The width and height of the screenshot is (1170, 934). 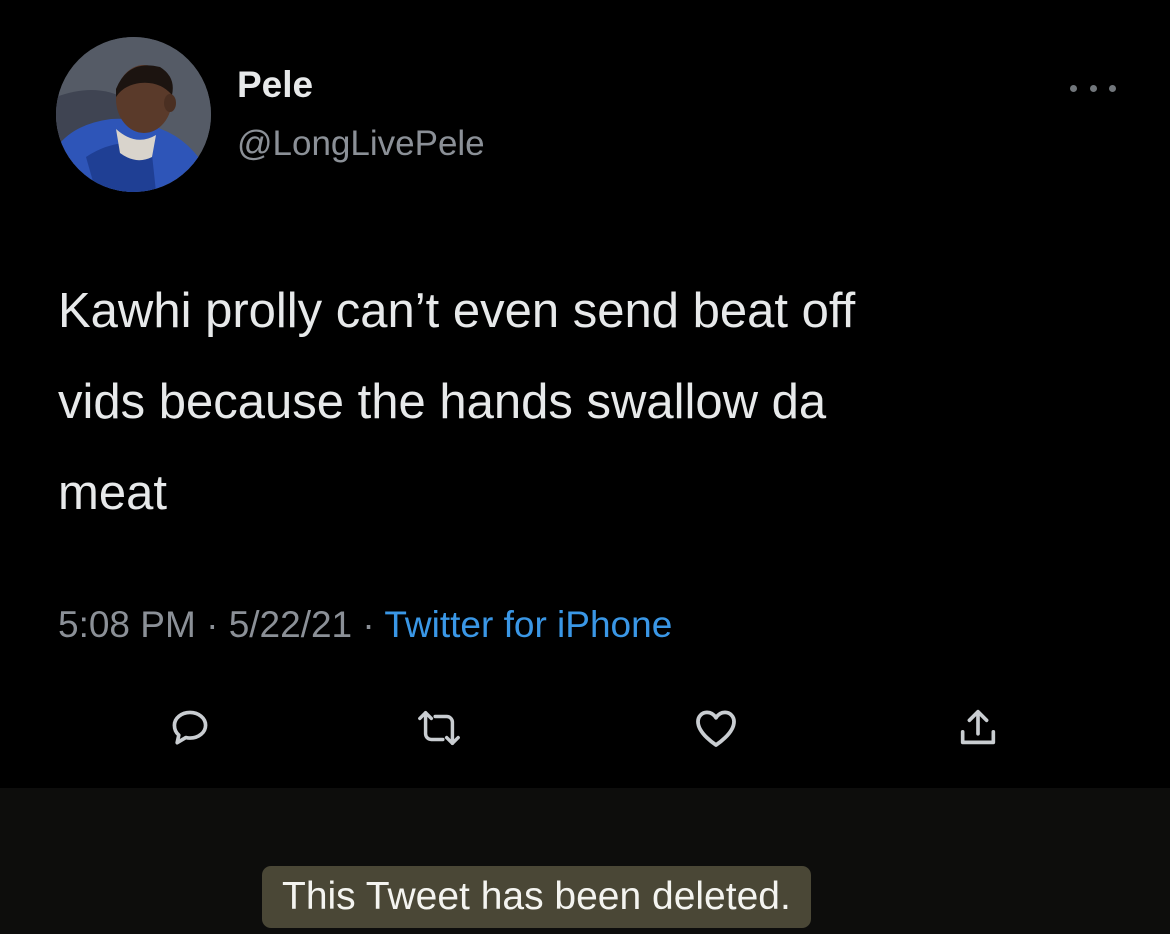 I want to click on like-icon, so click(x=716, y=728).